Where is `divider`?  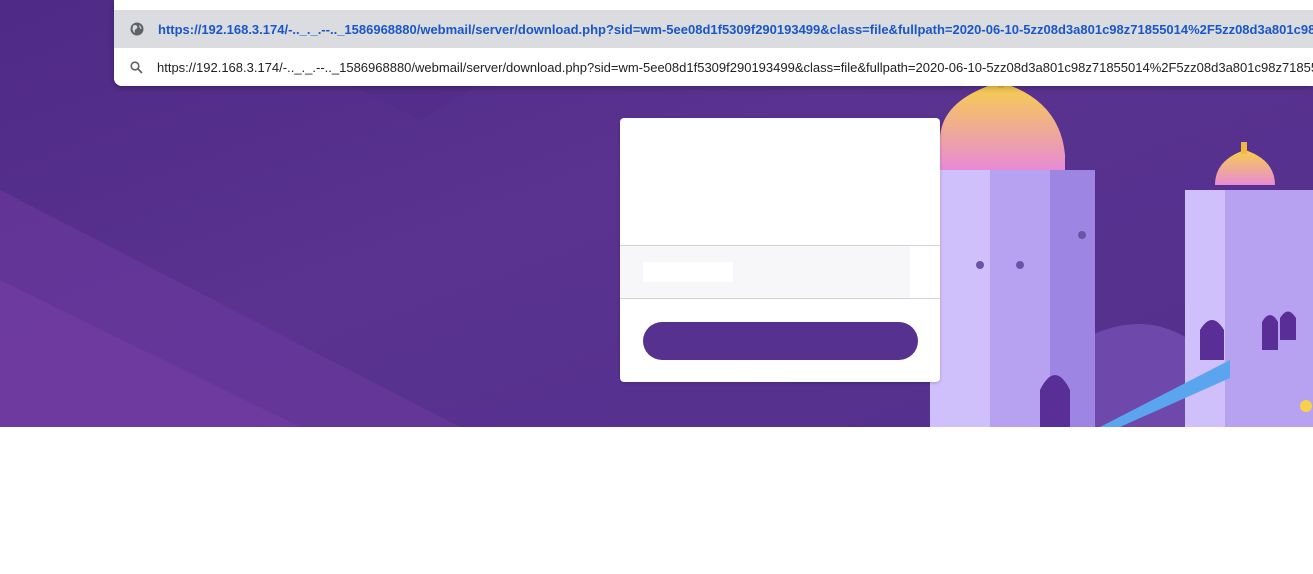
divider is located at coordinates (780, 298).